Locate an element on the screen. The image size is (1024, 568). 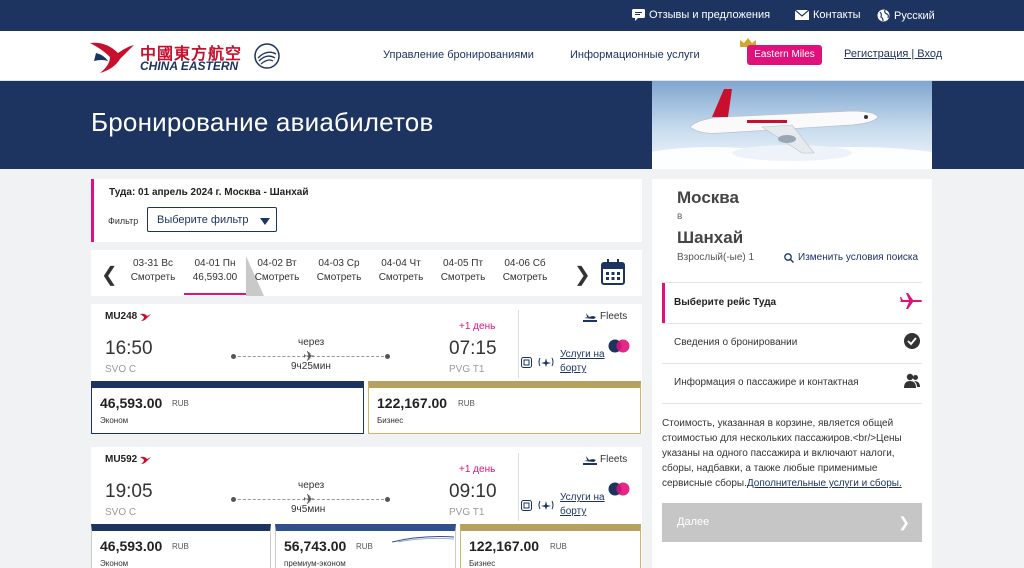
page-title: Бронирование авиабилетов is located at coordinates (262, 122).